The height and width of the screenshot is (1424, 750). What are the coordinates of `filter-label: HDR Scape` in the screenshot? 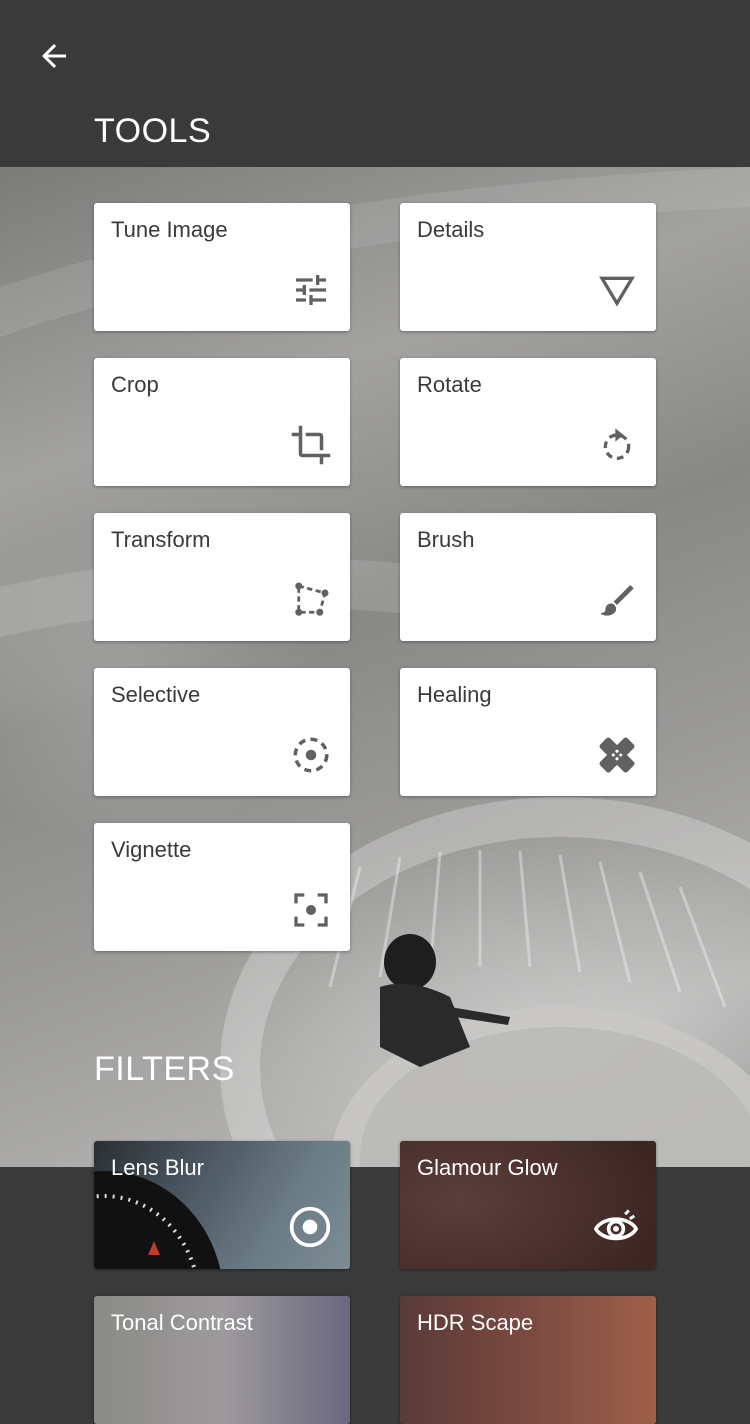 It's located at (475, 1322).